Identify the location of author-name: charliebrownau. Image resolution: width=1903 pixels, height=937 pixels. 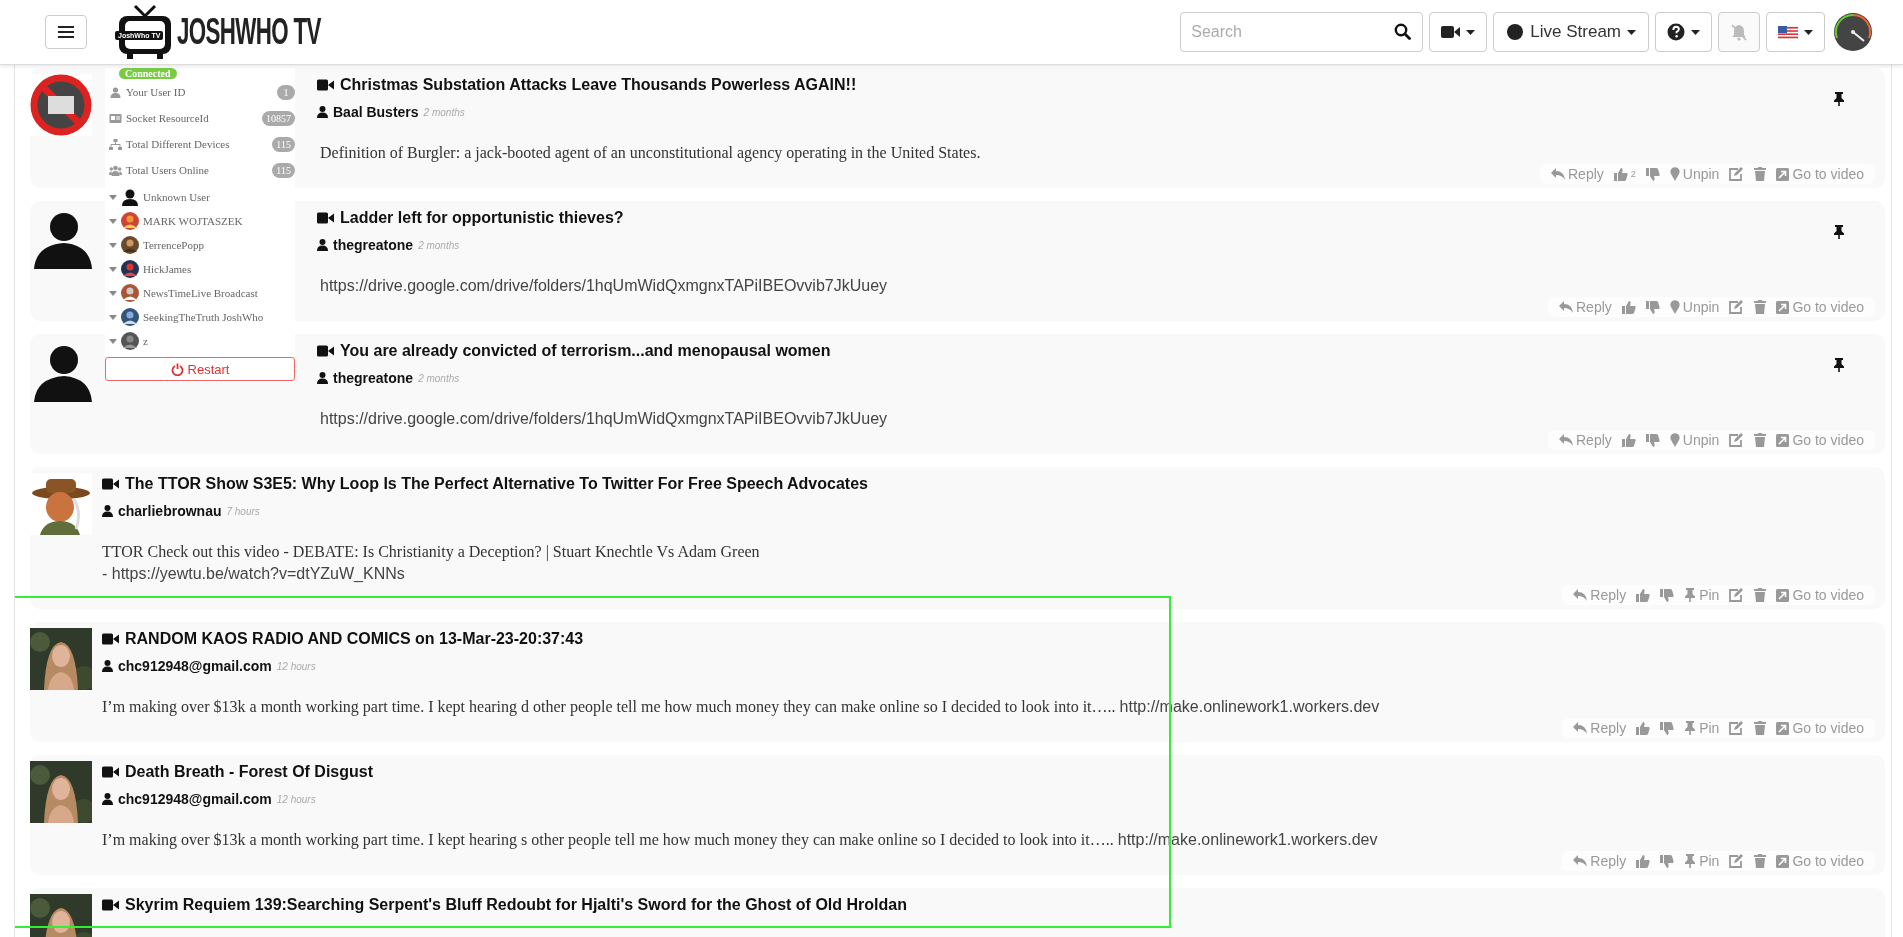
(170, 511).